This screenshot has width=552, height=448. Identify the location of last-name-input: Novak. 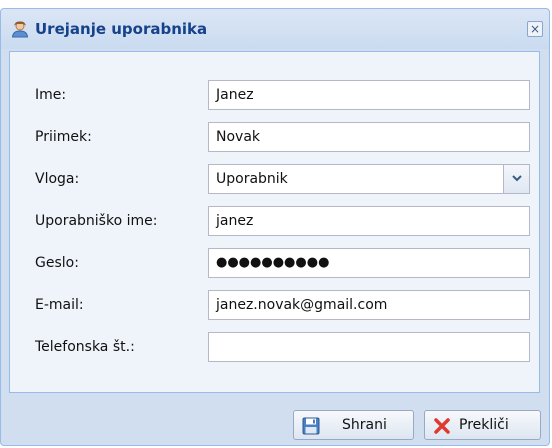
(369, 137).